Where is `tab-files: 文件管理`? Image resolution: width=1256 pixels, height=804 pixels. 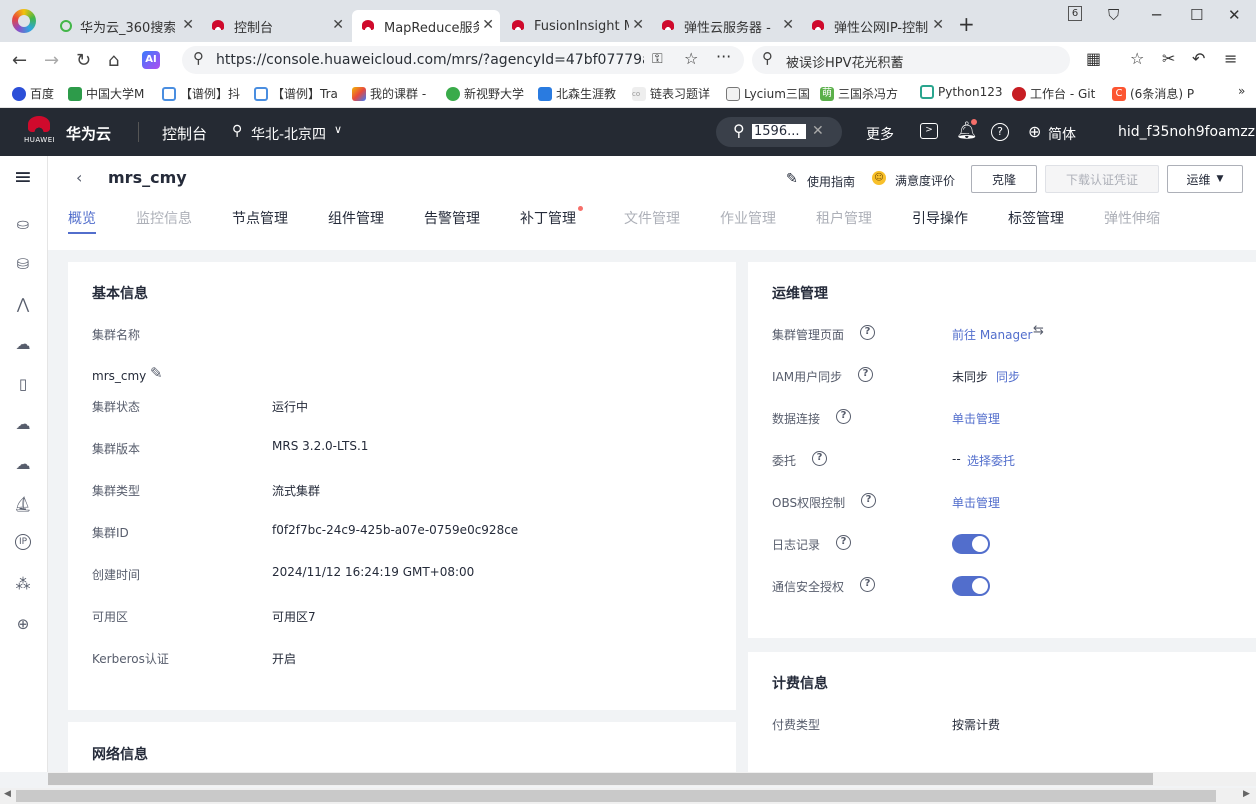 tab-files: 文件管理 is located at coordinates (652, 218).